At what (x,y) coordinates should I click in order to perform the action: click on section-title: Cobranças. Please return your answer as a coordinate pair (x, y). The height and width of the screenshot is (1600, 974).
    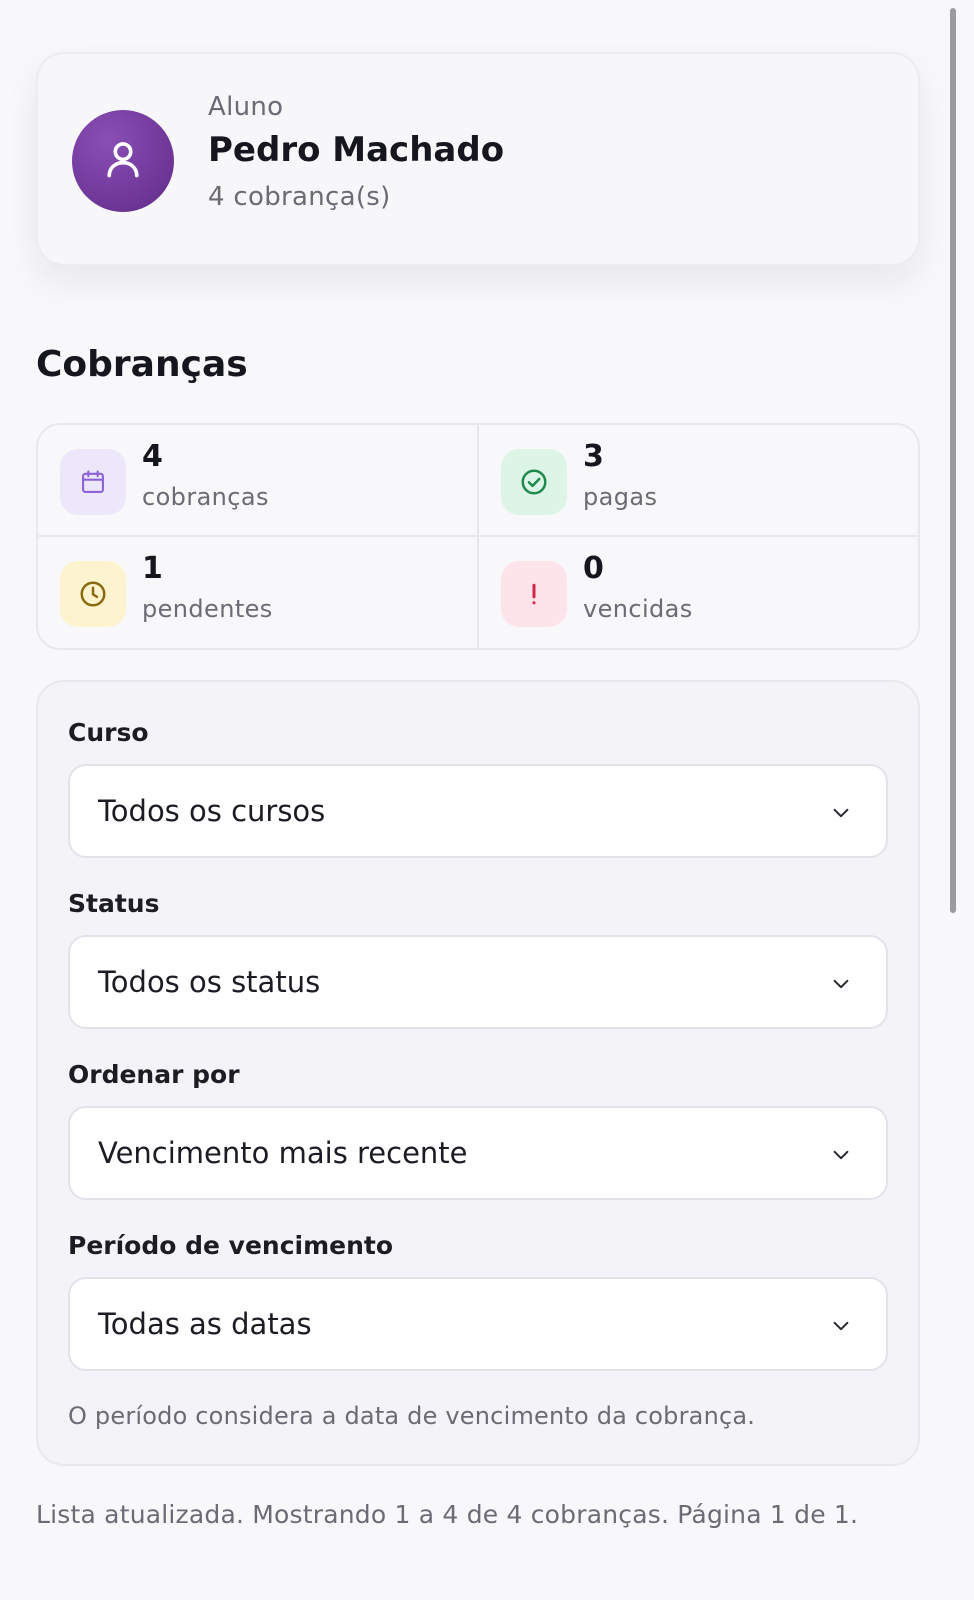
    Looking at the image, I should click on (142, 364).